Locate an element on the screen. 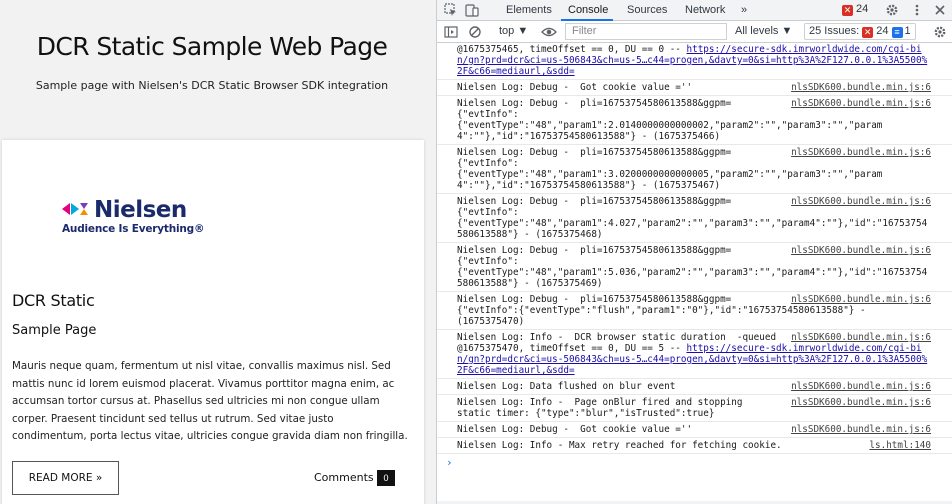 Image resolution: width=952 pixels, height=504 pixels. issues-error-icon: ✕ is located at coordinates (868, 32).